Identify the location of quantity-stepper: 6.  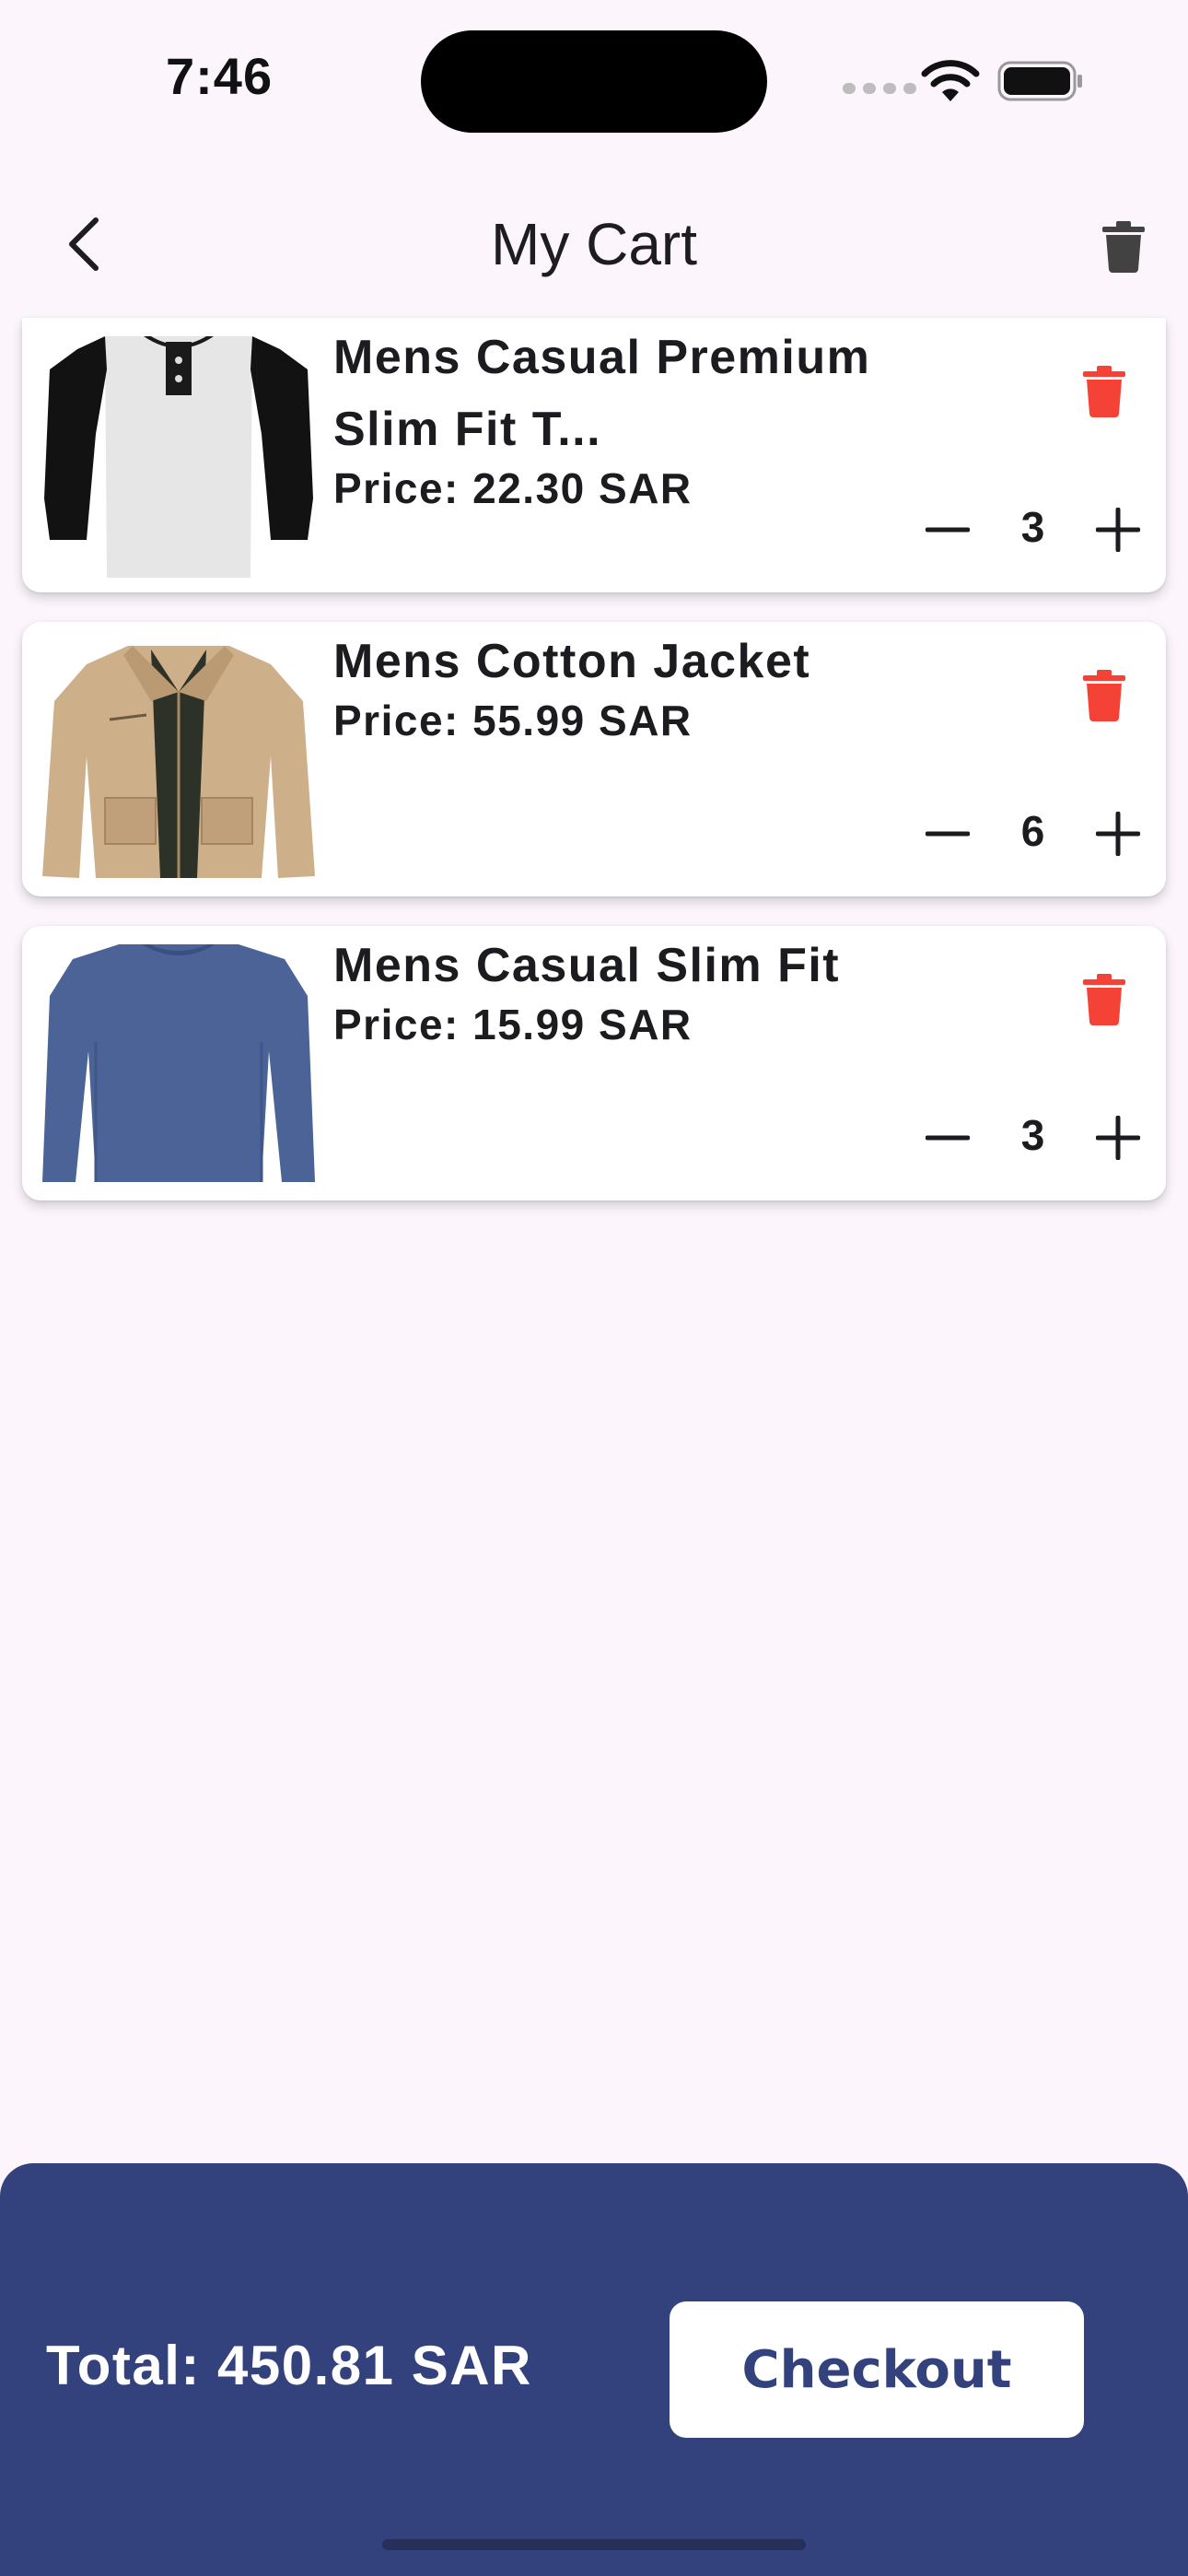
(1035, 834).